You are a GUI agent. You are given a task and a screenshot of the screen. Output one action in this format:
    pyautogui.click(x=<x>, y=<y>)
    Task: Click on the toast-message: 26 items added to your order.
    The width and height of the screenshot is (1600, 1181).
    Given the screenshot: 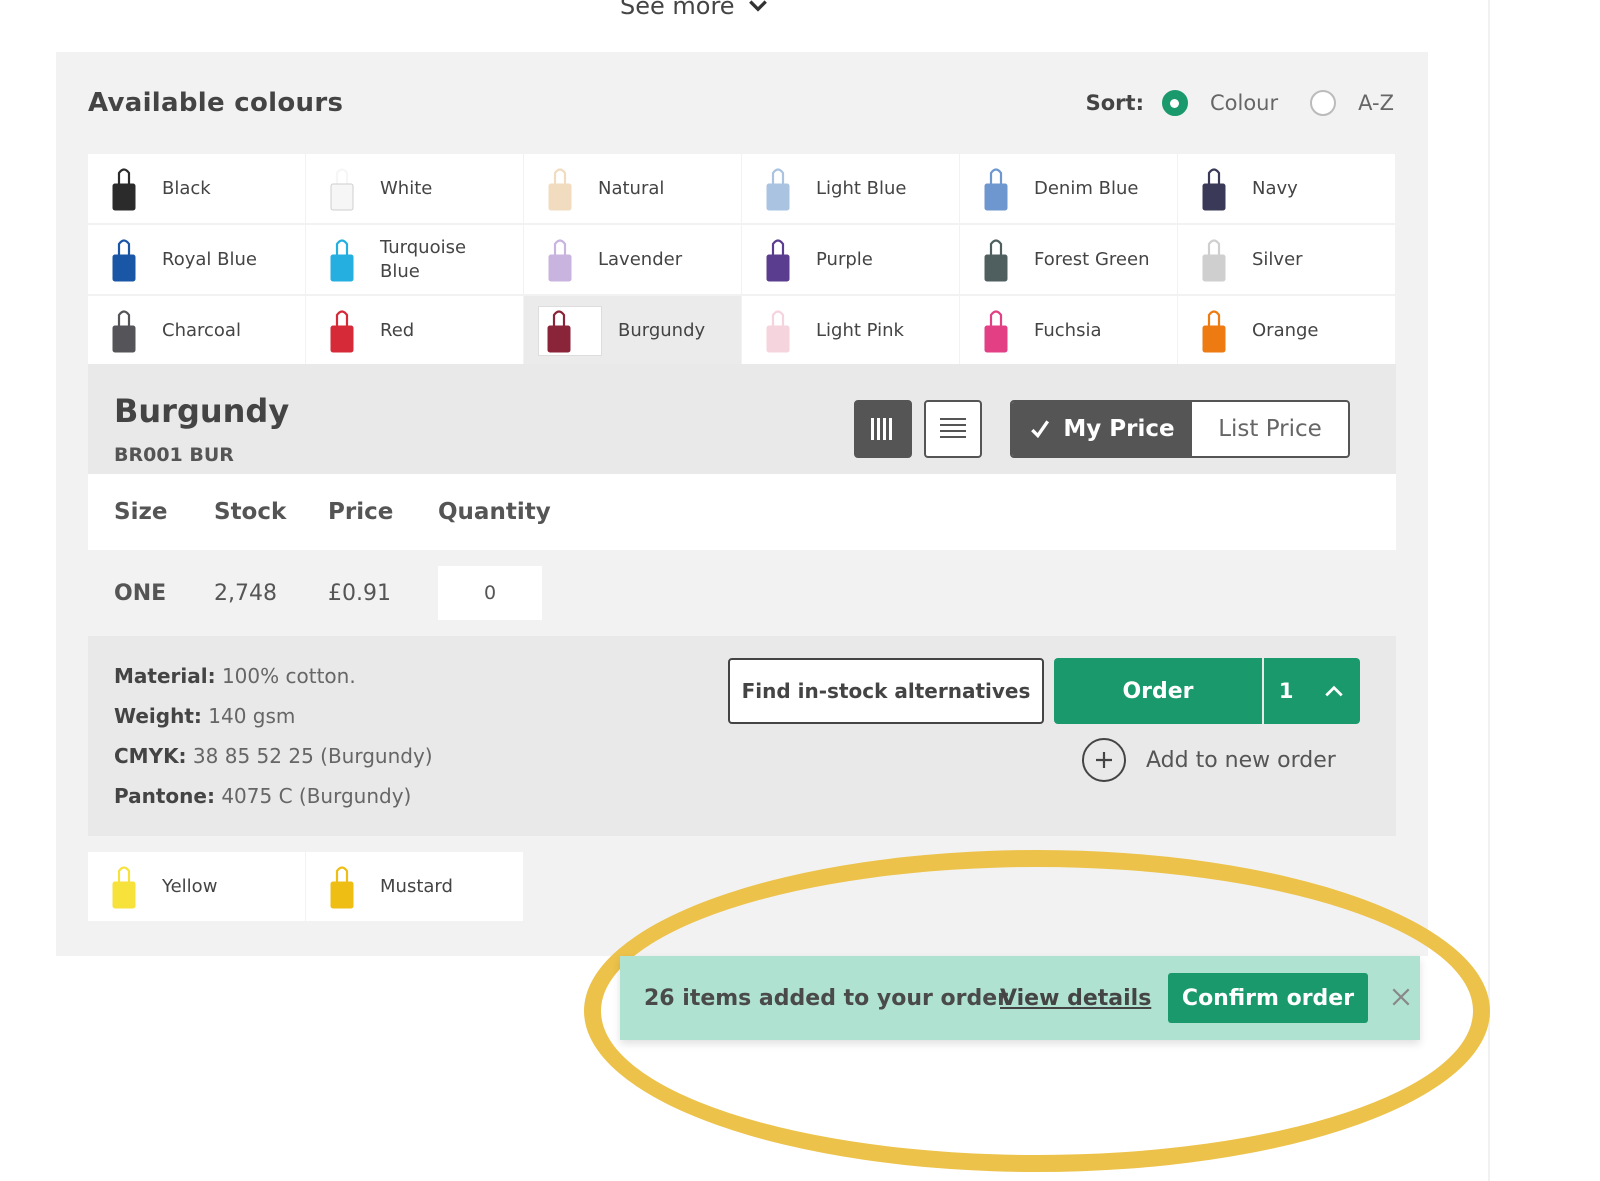 What is the action you would take?
    pyautogui.click(x=829, y=998)
    